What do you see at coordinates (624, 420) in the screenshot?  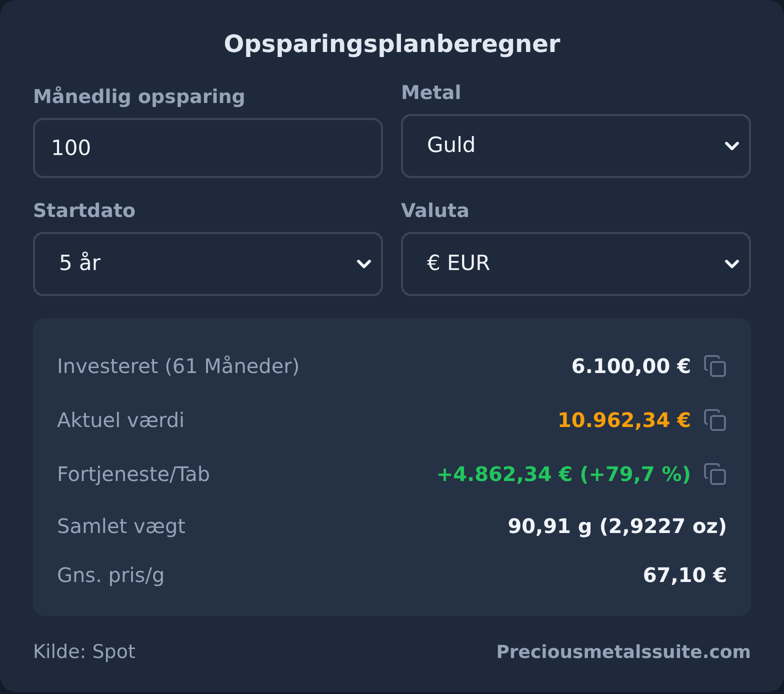 I see `result-value: 10.962,34 €` at bounding box center [624, 420].